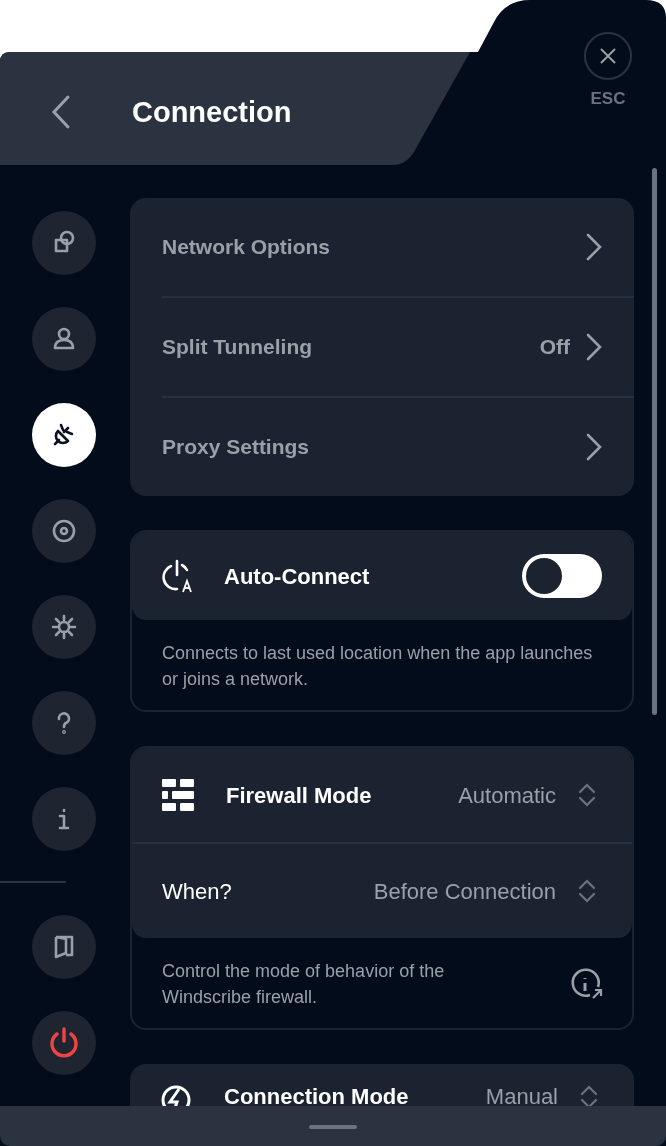 The image size is (666, 1146). I want to click on connection-mode-title: Connection Mode, so click(316, 1097).